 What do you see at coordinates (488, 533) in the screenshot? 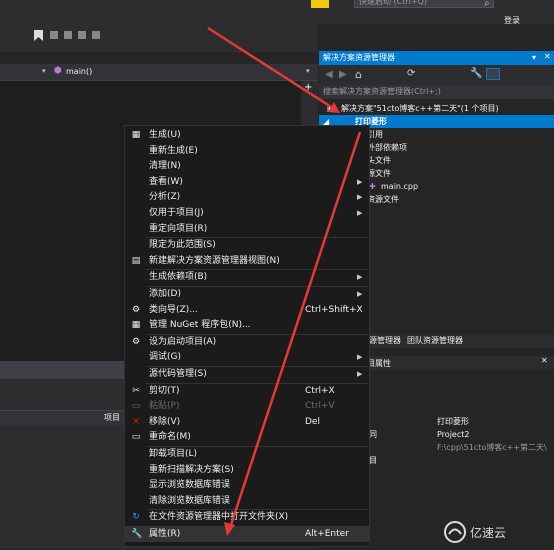
I see `watermark-text: 亿速云` at bounding box center [488, 533].